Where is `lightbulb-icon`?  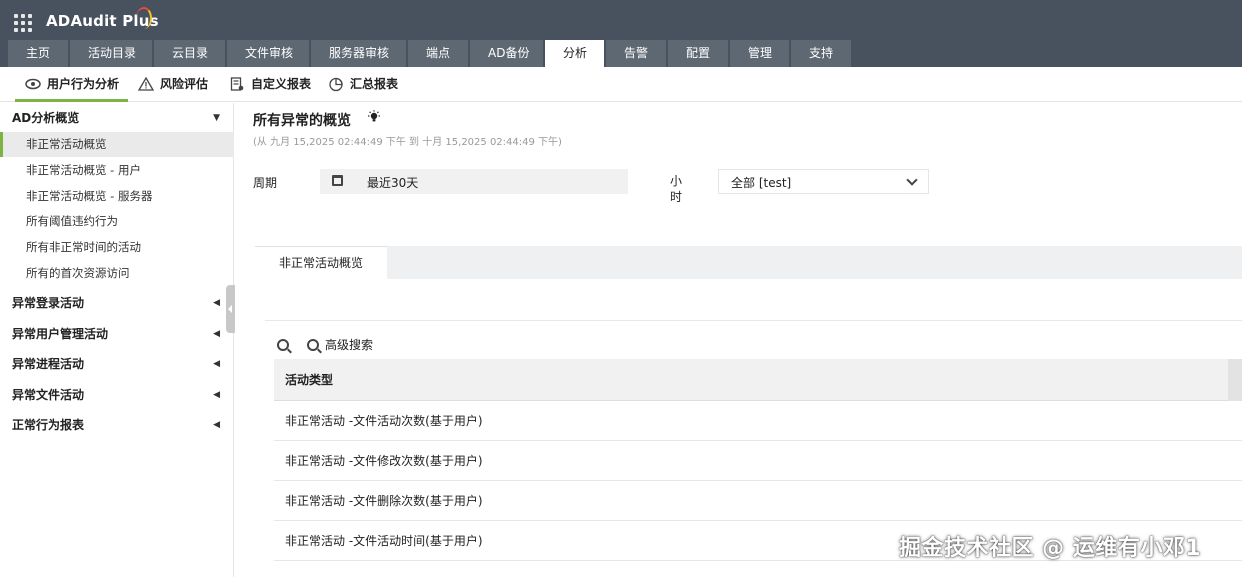
lightbulb-icon is located at coordinates (374, 116).